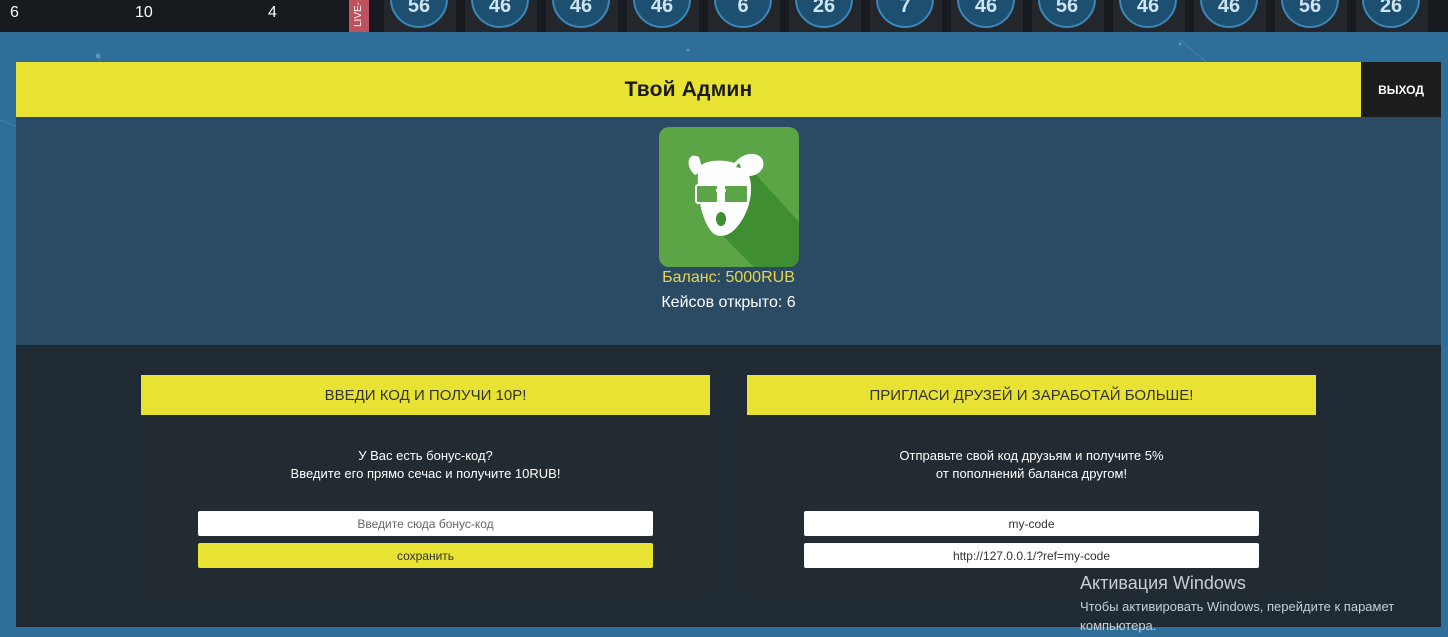 This screenshot has width=1448, height=637. What do you see at coordinates (1031, 395) in the screenshot?
I see `referral-card-title: ПРИГЛАСИ ДРУЗЕЙ И ЗАРАБОТАЙ БОЛЬШЕ!` at bounding box center [1031, 395].